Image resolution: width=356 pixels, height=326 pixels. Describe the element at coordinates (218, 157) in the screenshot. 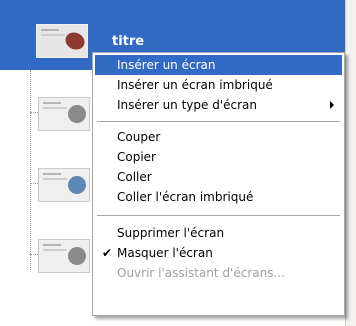

I see `menu-item-copy: Copier` at that location.